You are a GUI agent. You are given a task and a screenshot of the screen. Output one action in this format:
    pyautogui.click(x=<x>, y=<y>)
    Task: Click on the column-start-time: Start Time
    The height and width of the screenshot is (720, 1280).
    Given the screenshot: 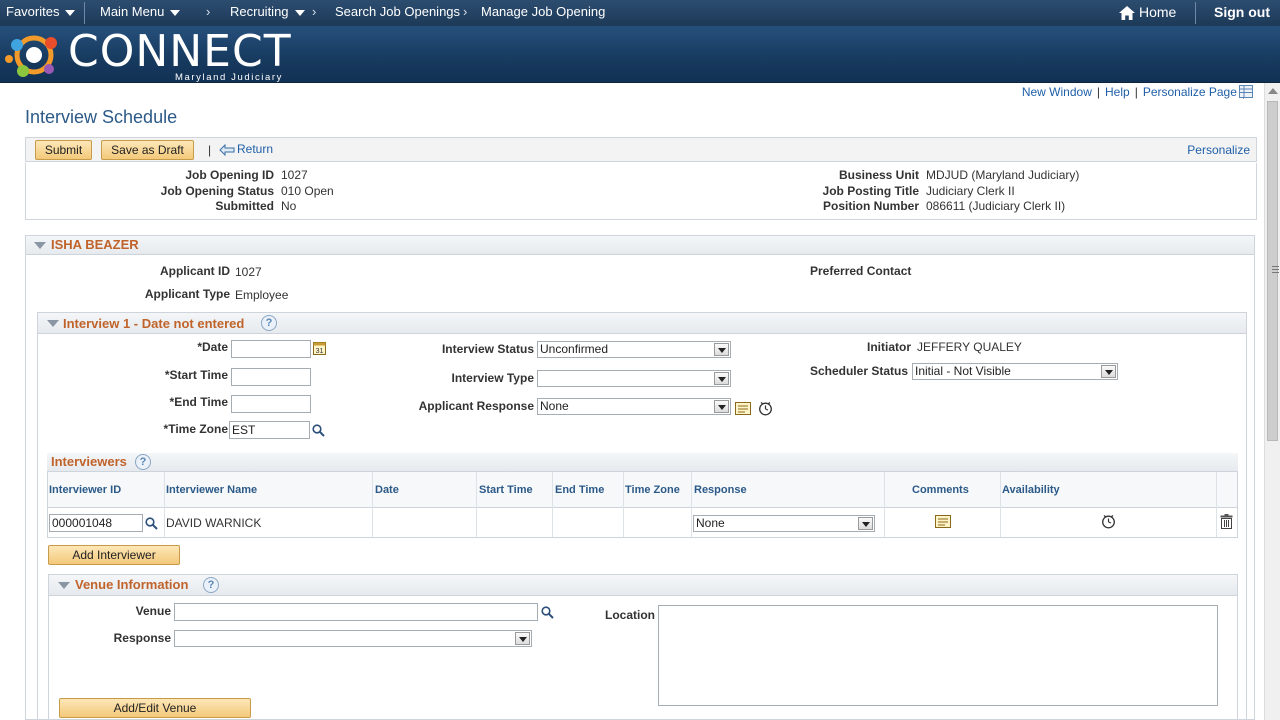 What is the action you would take?
    pyautogui.click(x=506, y=490)
    